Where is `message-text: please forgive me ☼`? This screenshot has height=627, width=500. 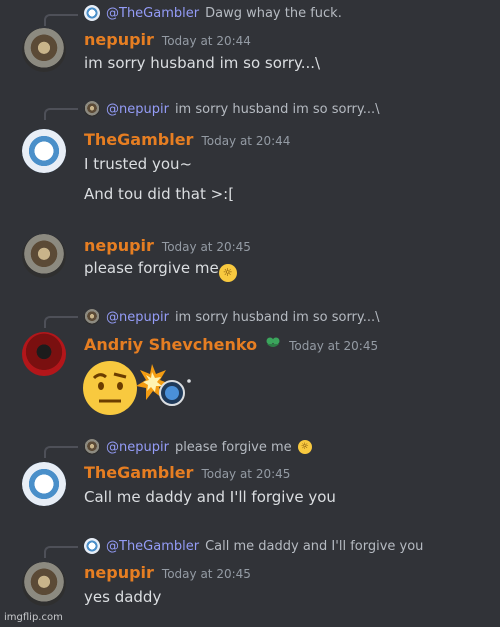
message-text: please forgive me ☼ is located at coordinates (160, 270).